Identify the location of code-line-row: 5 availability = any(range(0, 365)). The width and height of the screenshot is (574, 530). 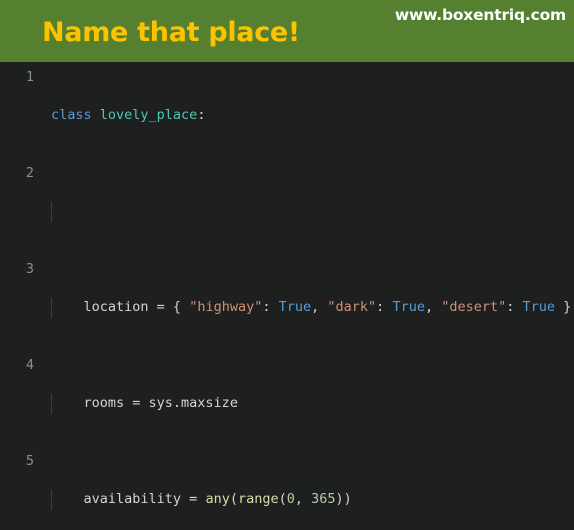
(287, 491).